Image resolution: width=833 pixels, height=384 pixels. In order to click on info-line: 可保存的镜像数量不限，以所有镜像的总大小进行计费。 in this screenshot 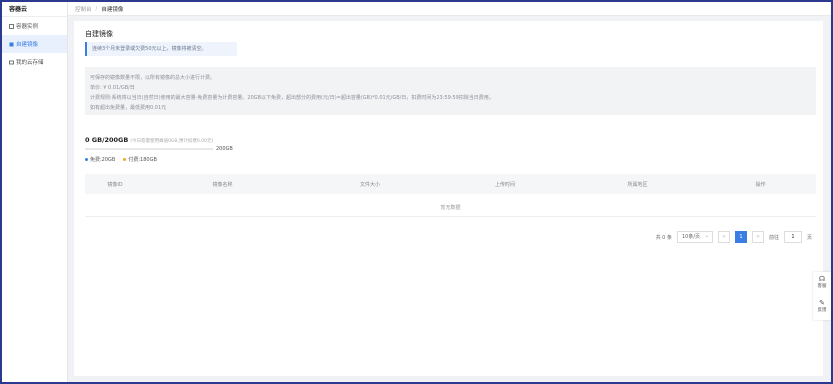, I will do `click(153, 78)`.